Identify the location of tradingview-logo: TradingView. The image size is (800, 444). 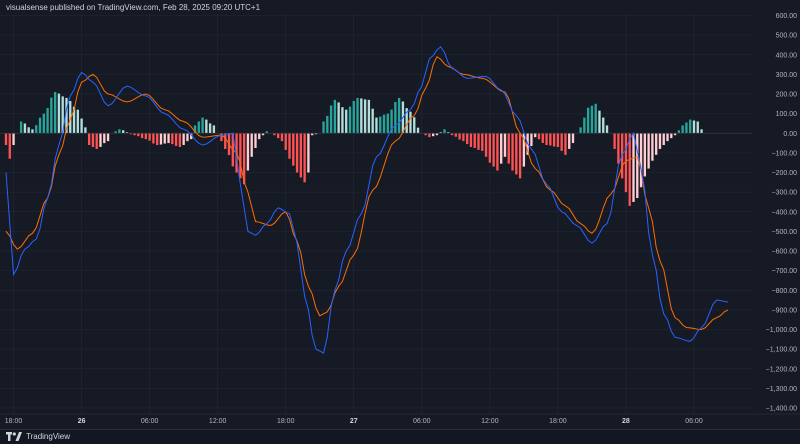
(38, 436).